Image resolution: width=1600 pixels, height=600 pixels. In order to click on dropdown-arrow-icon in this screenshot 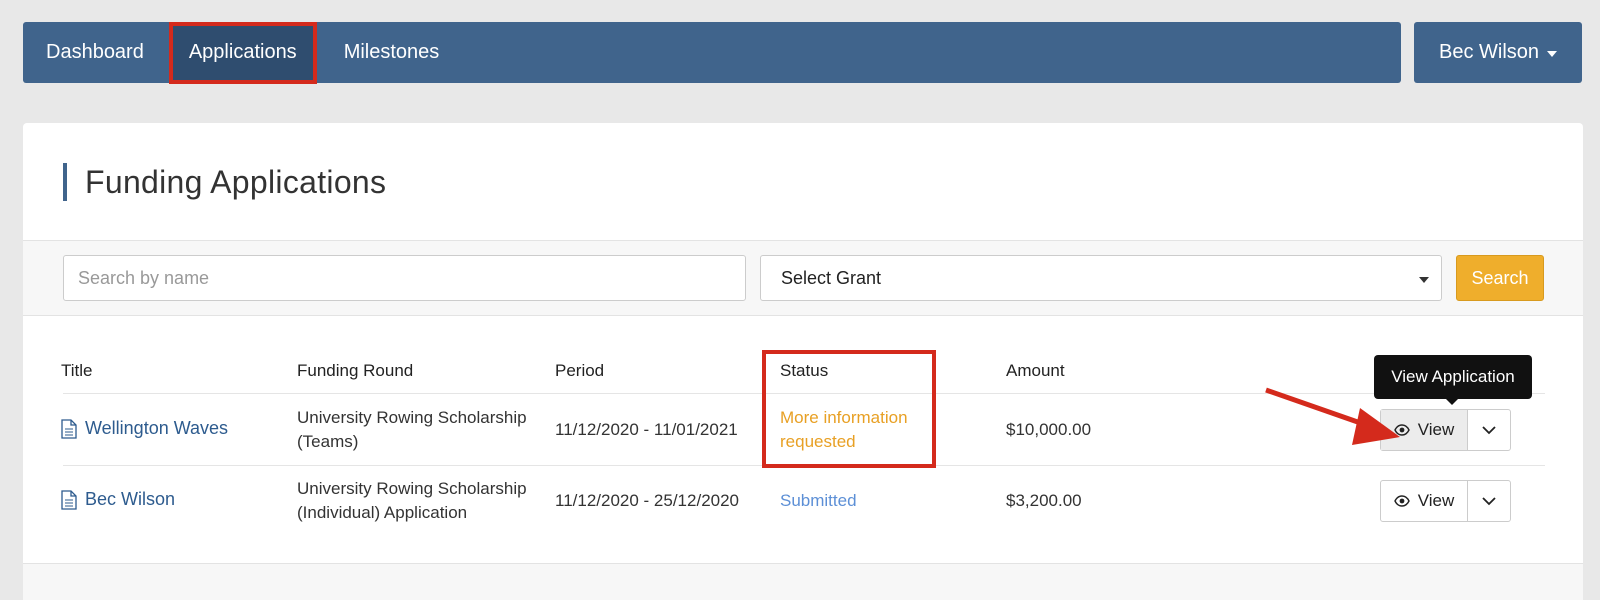, I will do `click(1424, 280)`.